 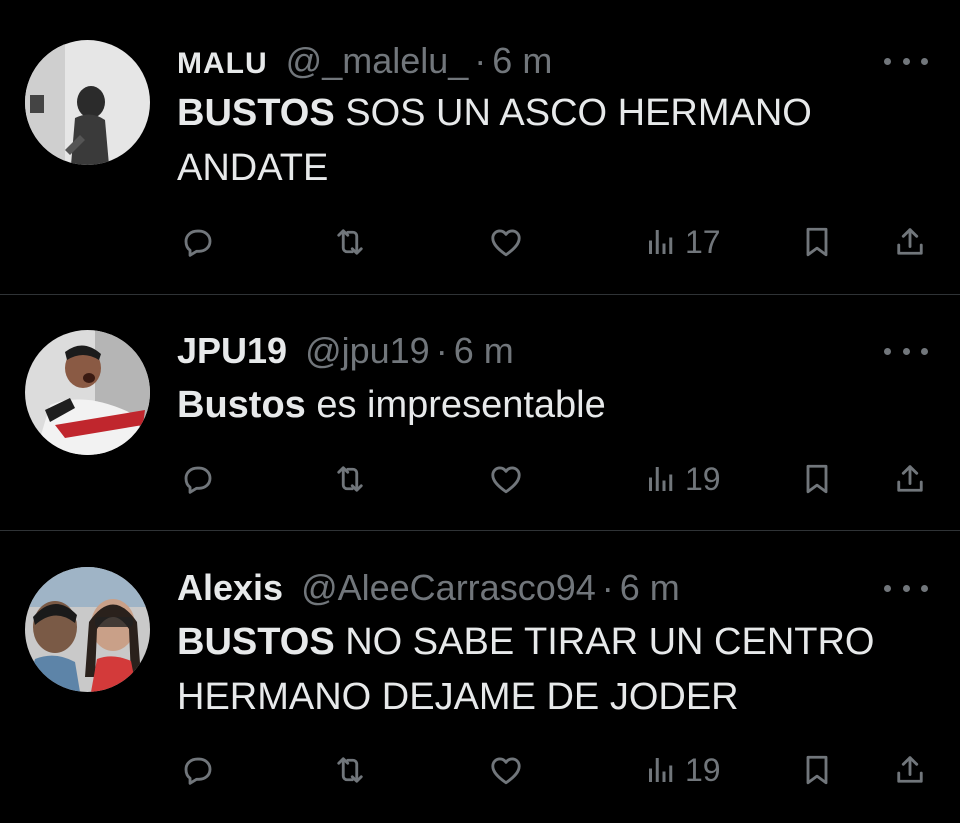 I want to click on views-count: 17, so click(x=703, y=241).